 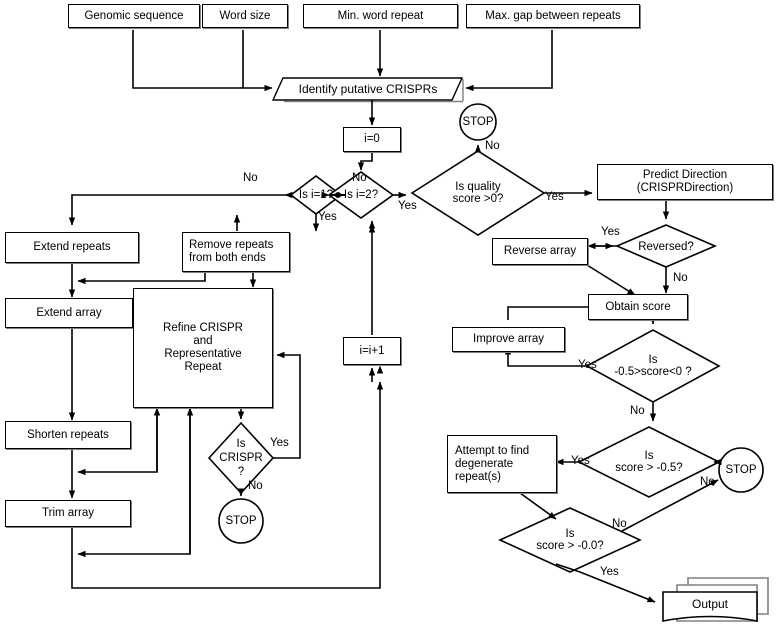 I want to click on edge-label-no-score-range: No, so click(x=637, y=411).